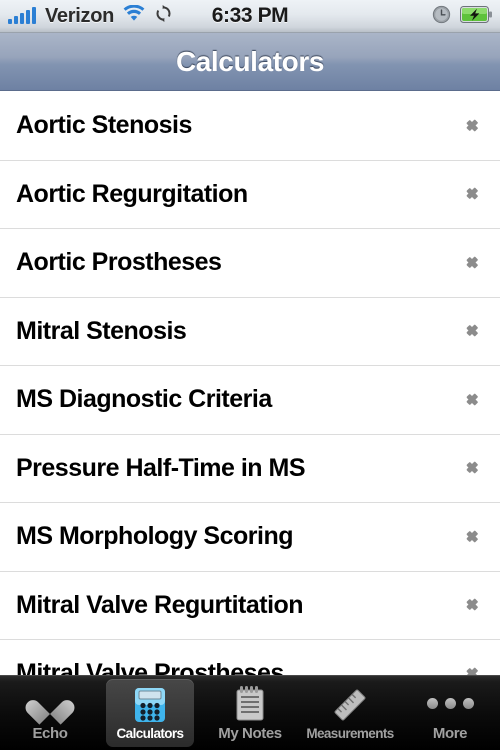 The image size is (500, 750). I want to click on heart-icon, so click(50, 704).